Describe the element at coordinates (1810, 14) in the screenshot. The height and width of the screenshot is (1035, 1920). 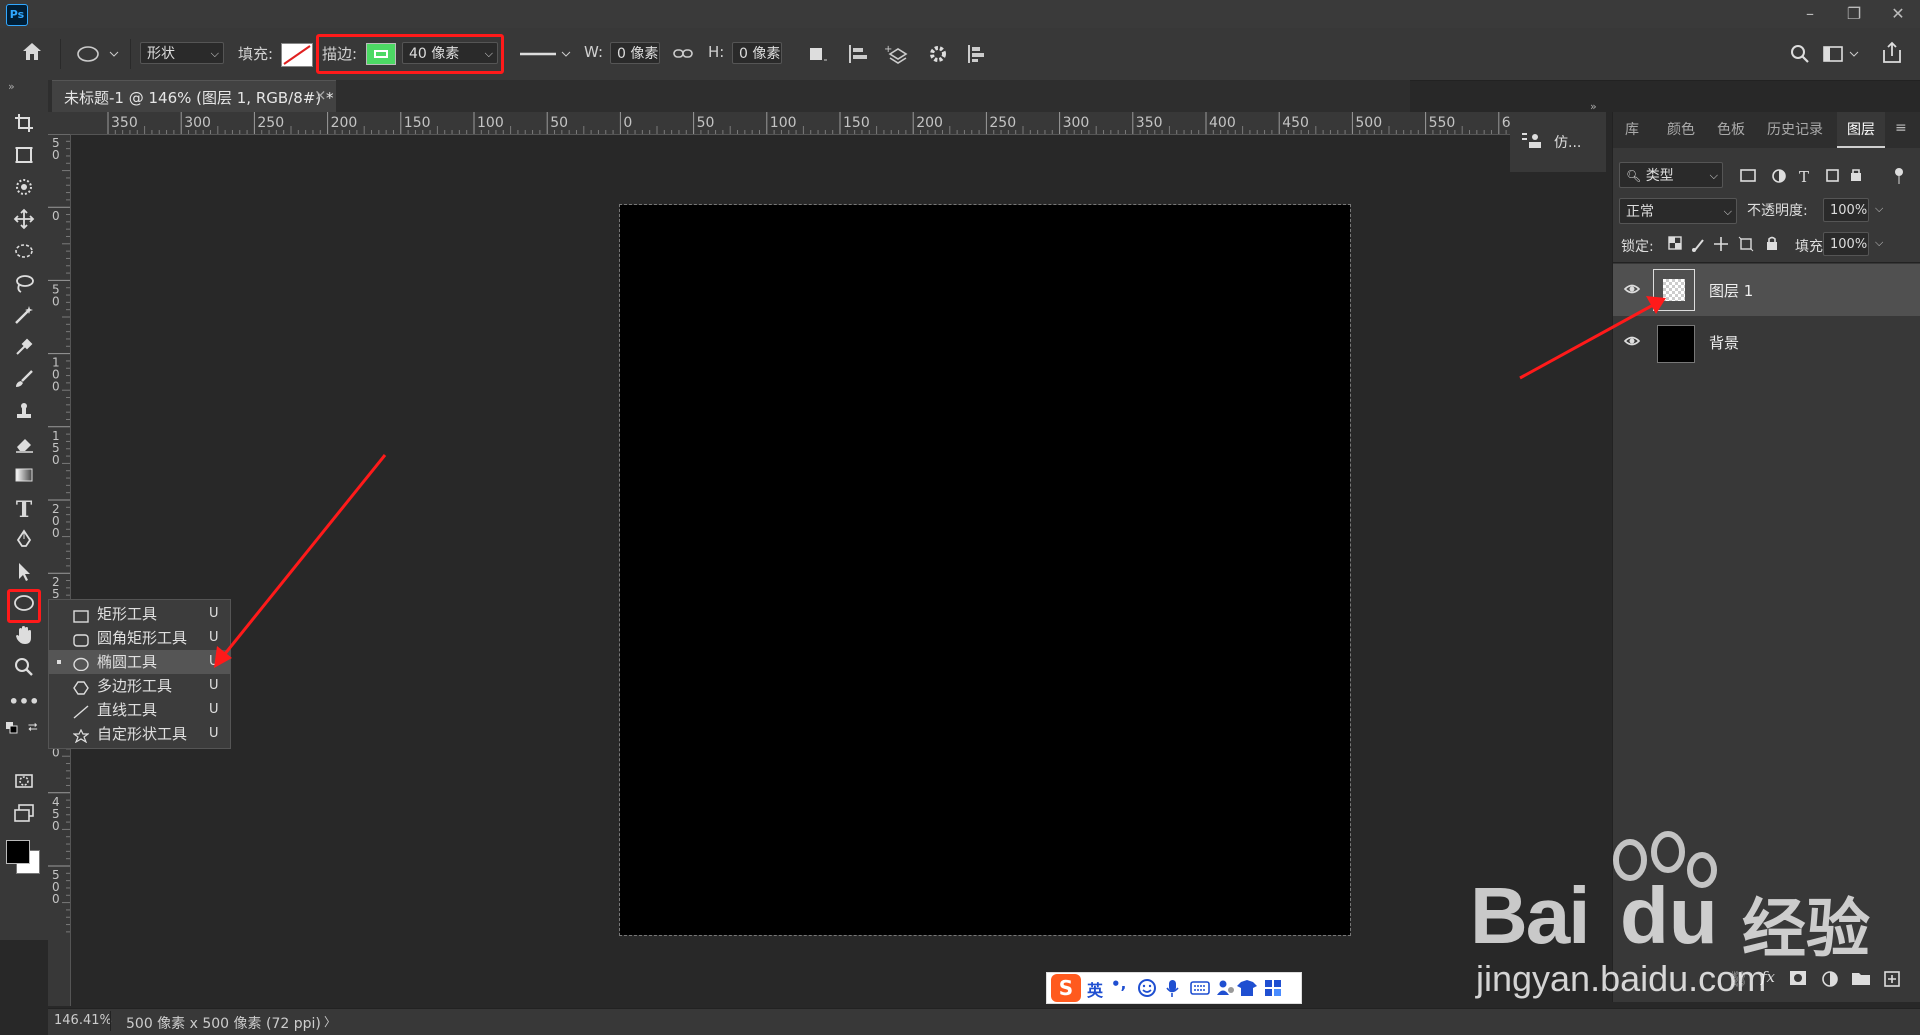
I see `minimize-button: –` at that location.